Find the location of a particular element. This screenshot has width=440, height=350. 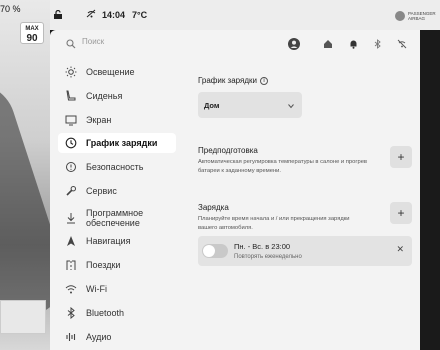

menu-item-charging-schedule: График зарядки is located at coordinates (117, 143).